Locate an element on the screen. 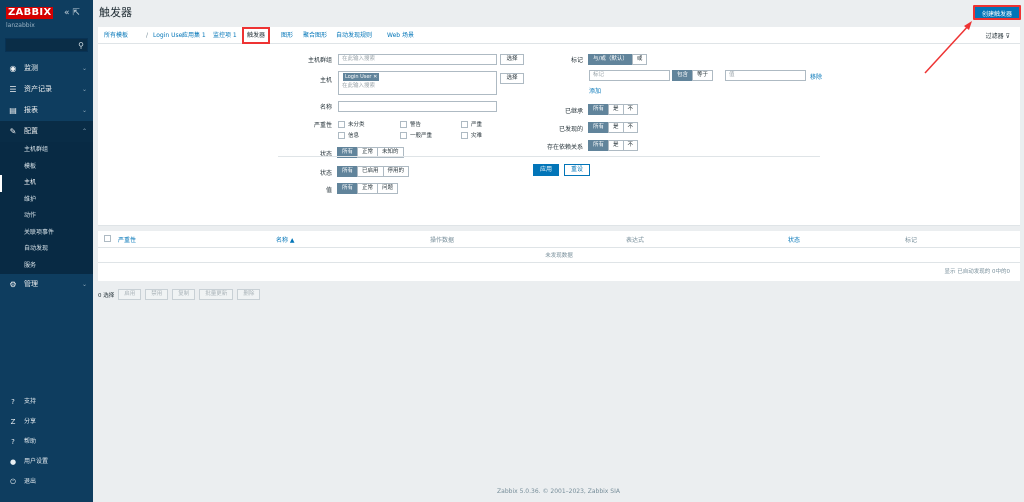 Image resolution: width=1024 pixels, height=502 pixels. menu-item-support: ? 支持 is located at coordinates (46, 402).